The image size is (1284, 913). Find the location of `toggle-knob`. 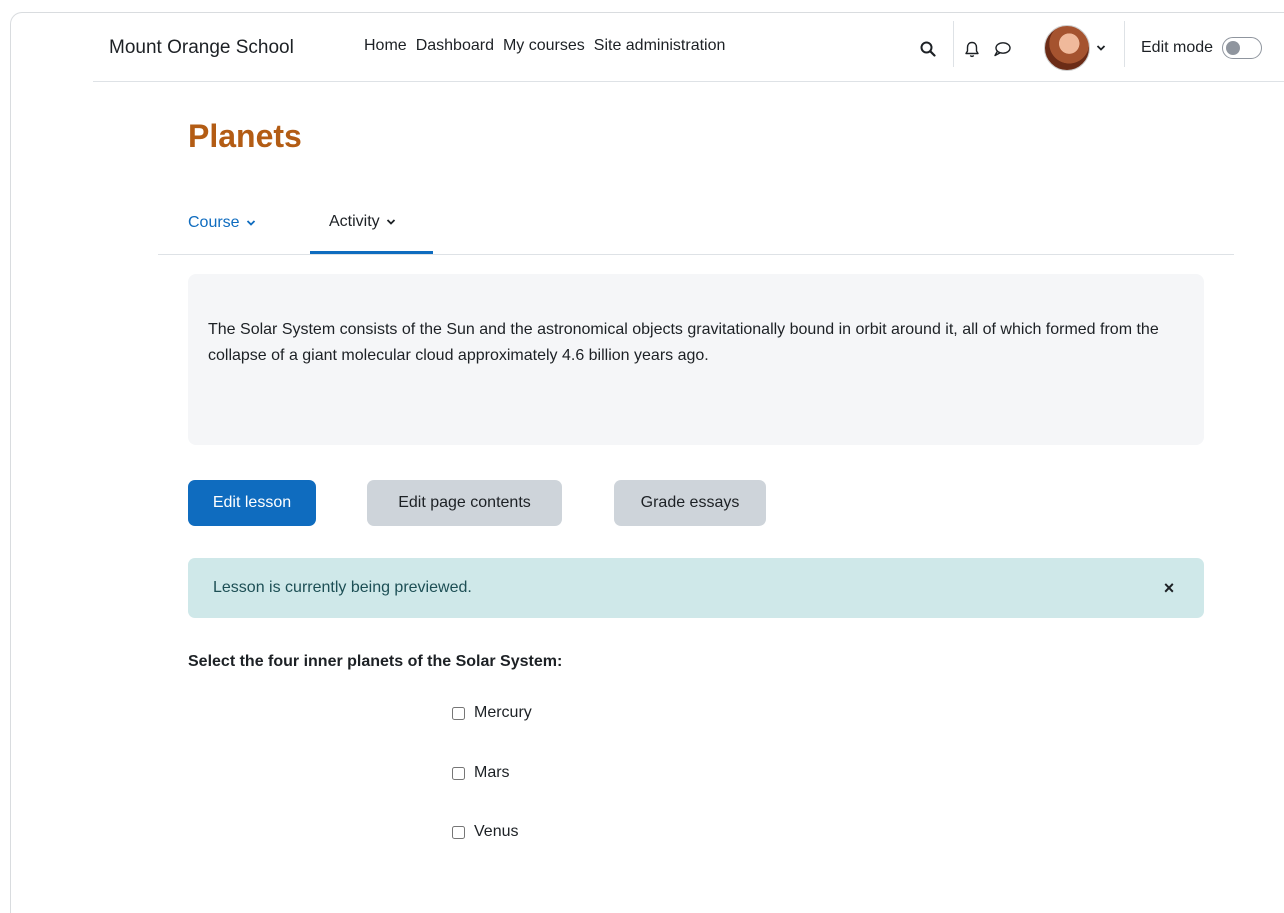

toggle-knob is located at coordinates (1233, 48).